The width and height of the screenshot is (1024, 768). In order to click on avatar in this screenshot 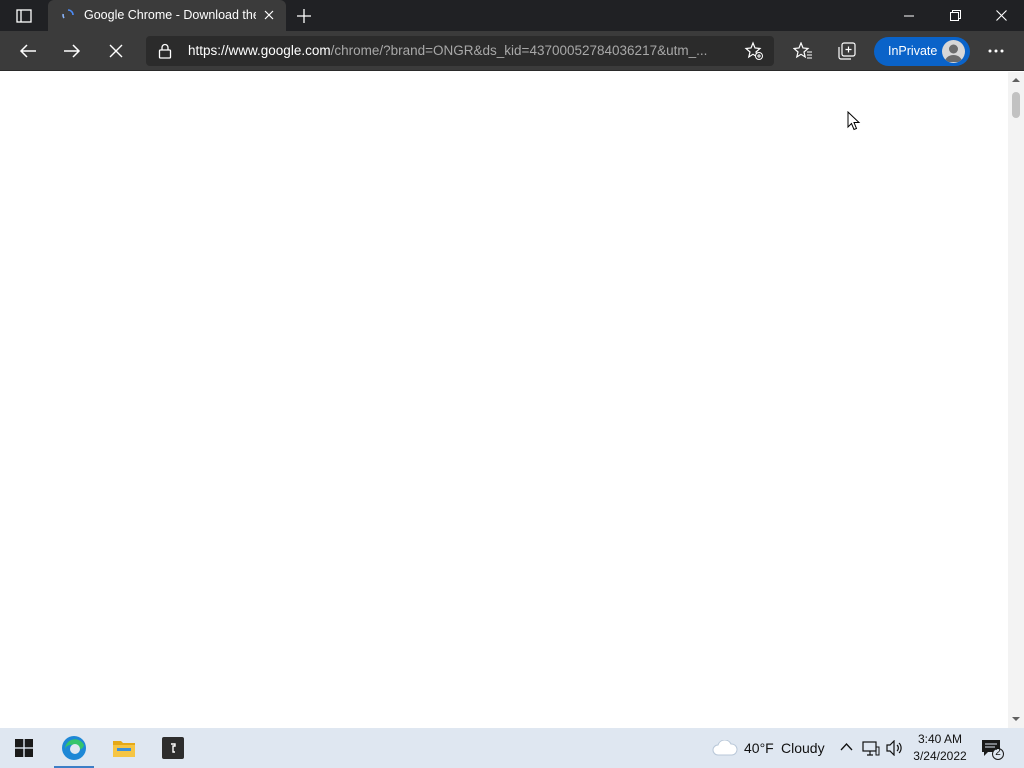, I will do `click(953, 51)`.